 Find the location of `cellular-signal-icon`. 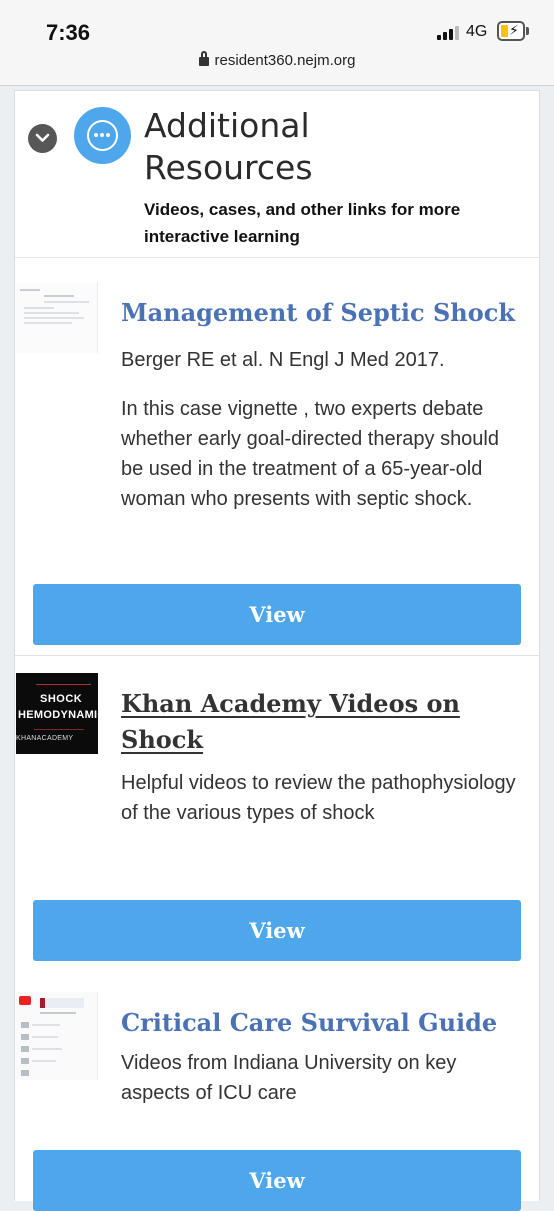

cellular-signal-icon is located at coordinates (449, 33).